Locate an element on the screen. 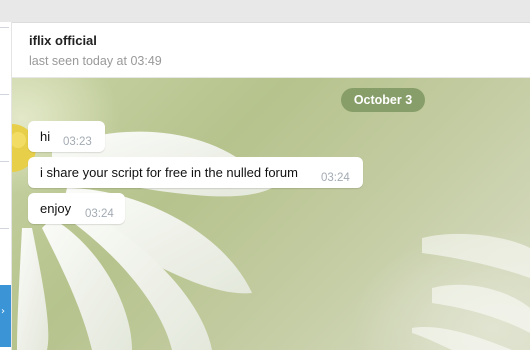  message-text: hi is located at coordinates (45, 136).